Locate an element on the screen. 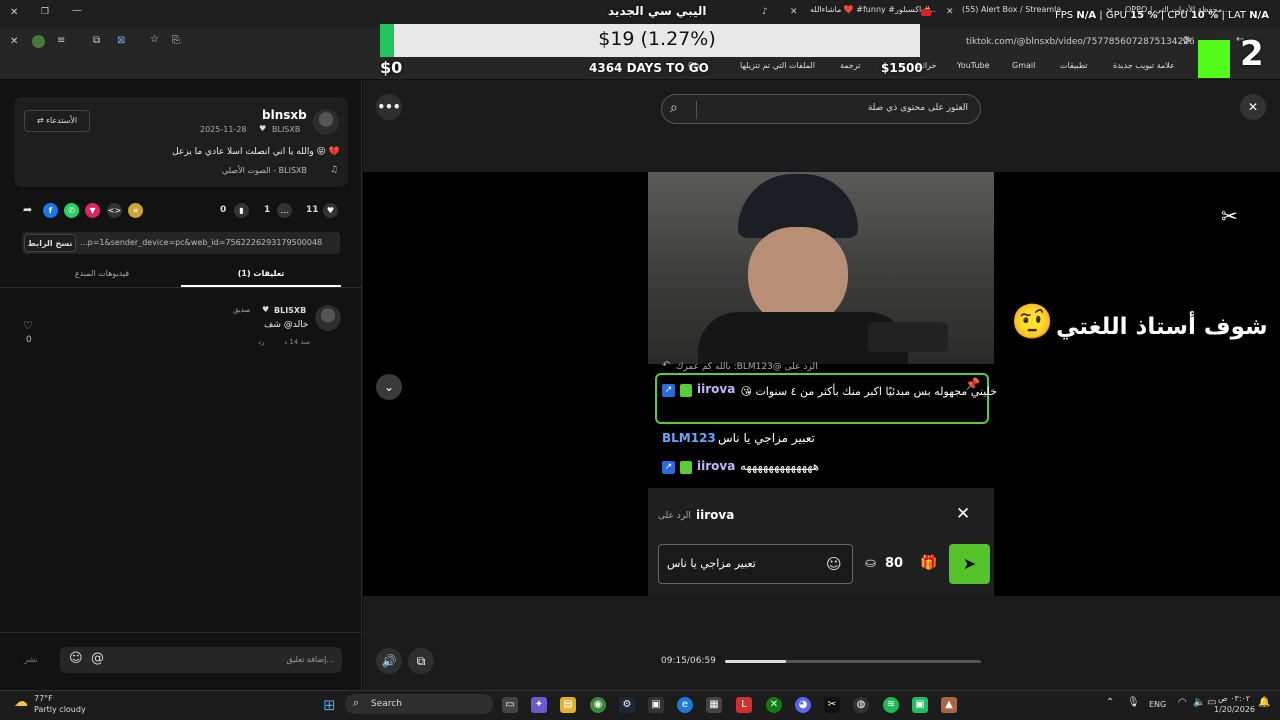 The height and width of the screenshot is (720, 1280). restore-icon: ❐ is located at coordinates (45, 12).